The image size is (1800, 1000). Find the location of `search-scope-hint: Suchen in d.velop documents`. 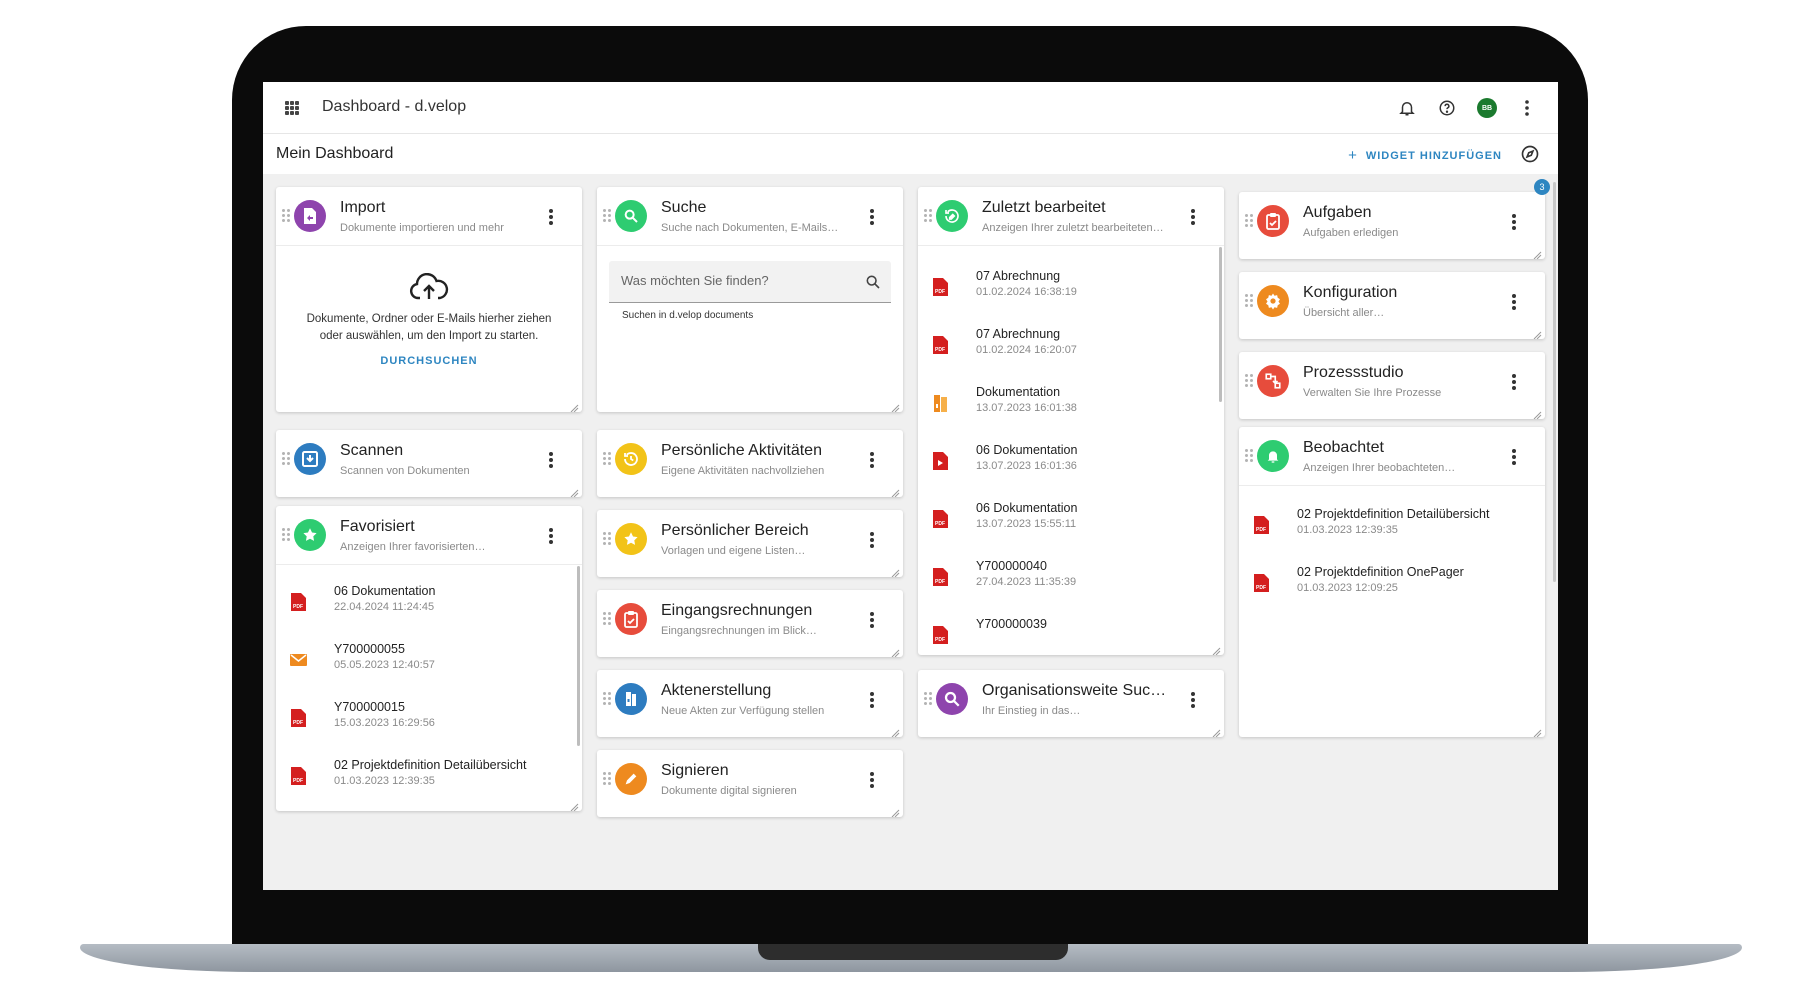

search-scope-hint: Suchen in d.velop documents is located at coordinates (688, 315).